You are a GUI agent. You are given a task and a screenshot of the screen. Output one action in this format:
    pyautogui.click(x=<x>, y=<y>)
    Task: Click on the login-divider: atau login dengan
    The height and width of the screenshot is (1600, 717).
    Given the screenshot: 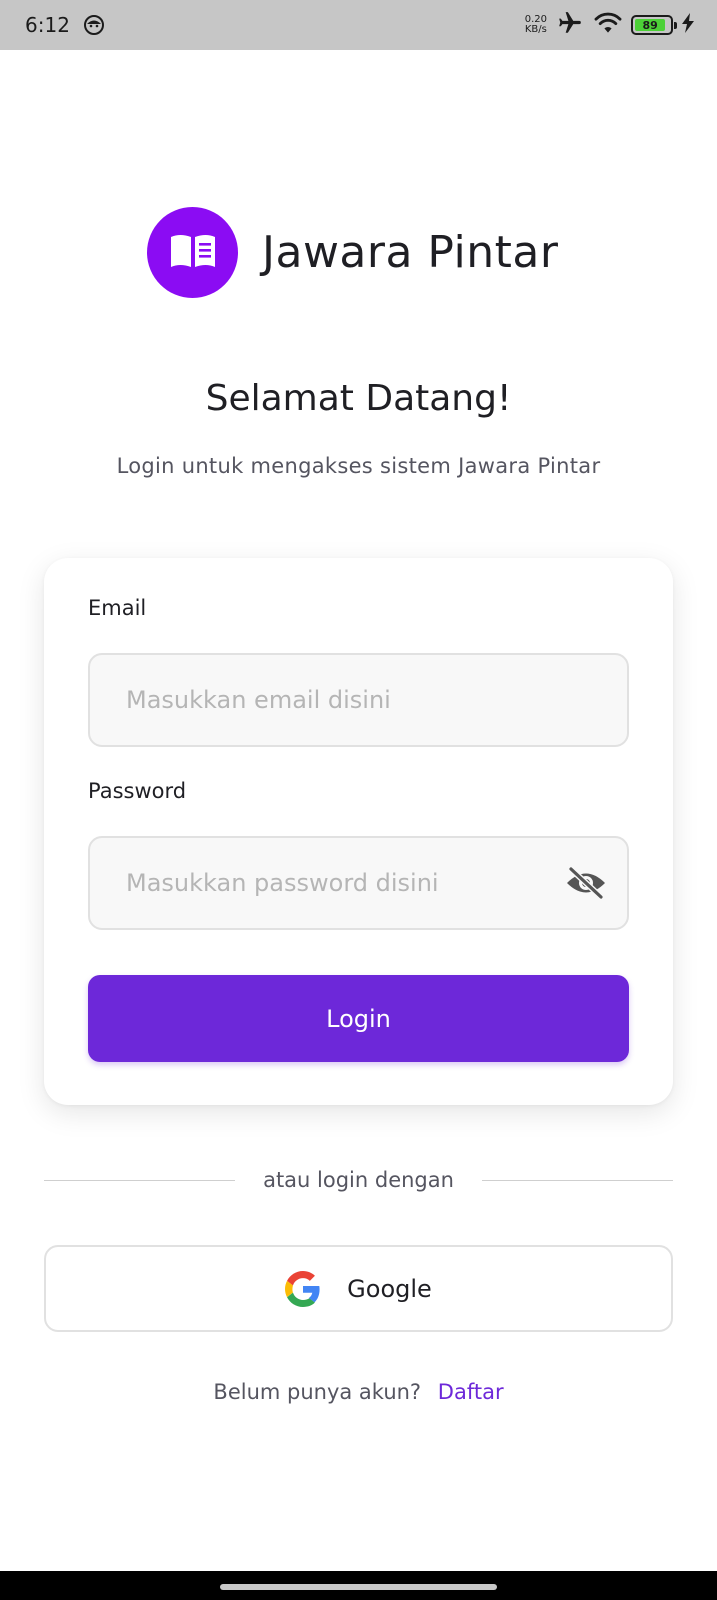 What is the action you would take?
    pyautogui.click(x=359, y=1180)
    